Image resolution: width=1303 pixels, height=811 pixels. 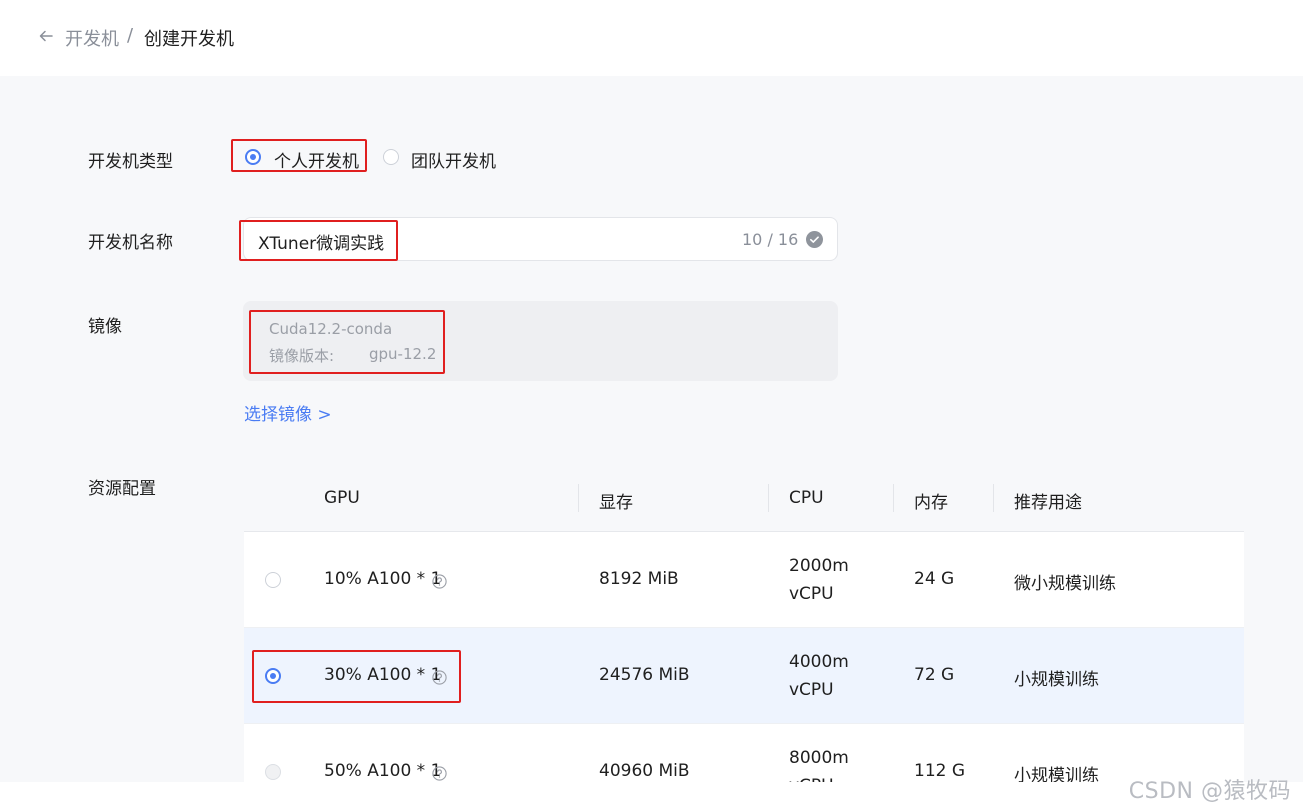 What do you see at coordinates (819, 566) in the screenshot?
I see `cell-cpu-value: 2000m` at bounding box center [819, 566].